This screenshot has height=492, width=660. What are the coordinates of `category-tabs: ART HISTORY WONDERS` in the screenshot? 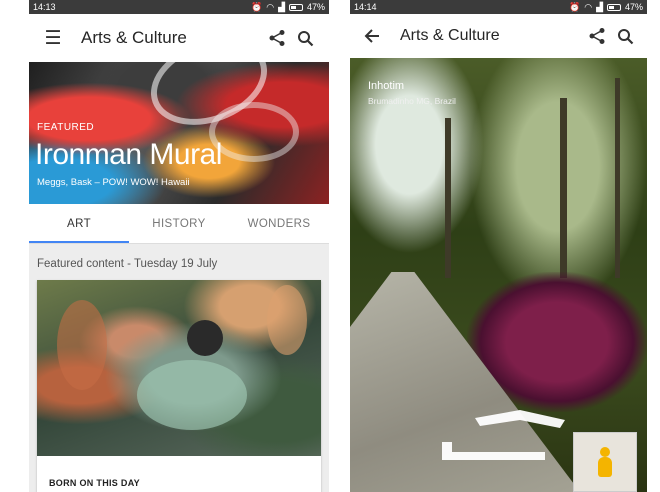 It's located at (179, 224).